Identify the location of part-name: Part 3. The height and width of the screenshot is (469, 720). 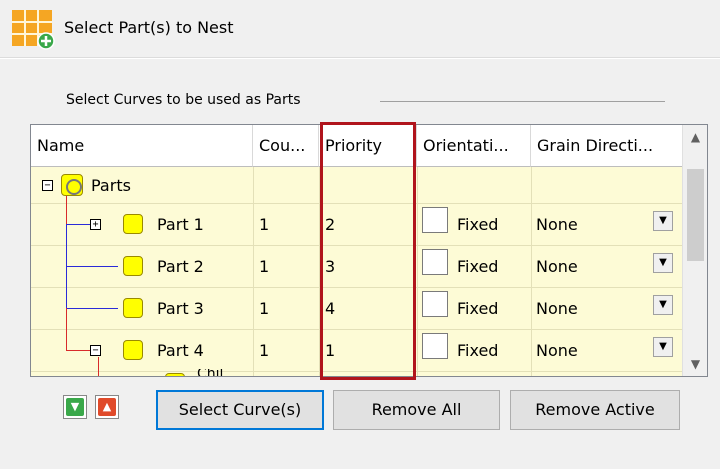
(180, 308).